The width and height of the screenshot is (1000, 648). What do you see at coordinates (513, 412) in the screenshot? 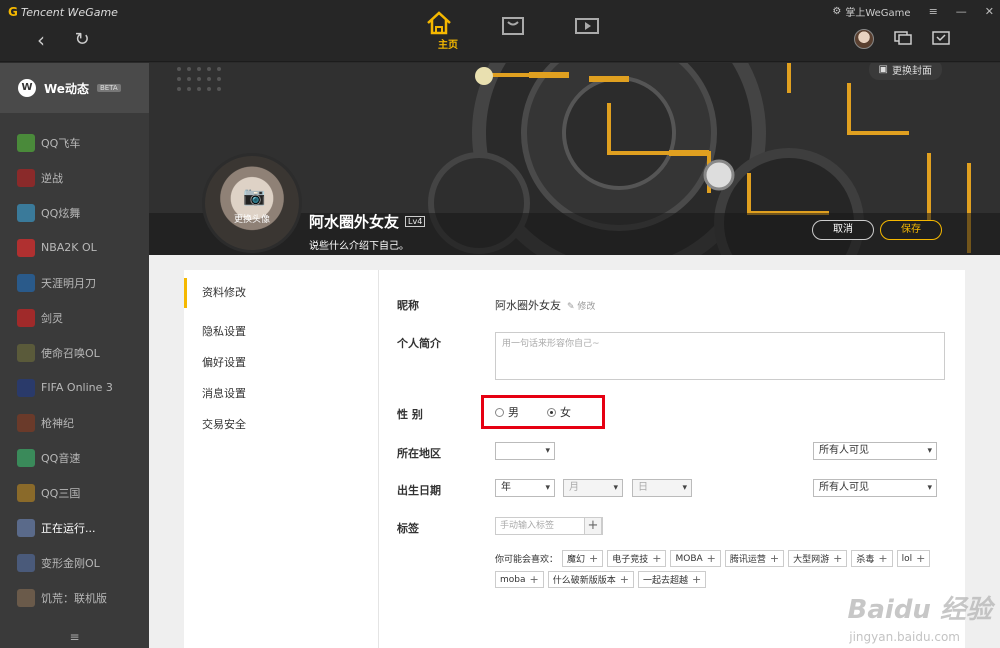
I see `male-label: 男` at bounding box center [513, 412].